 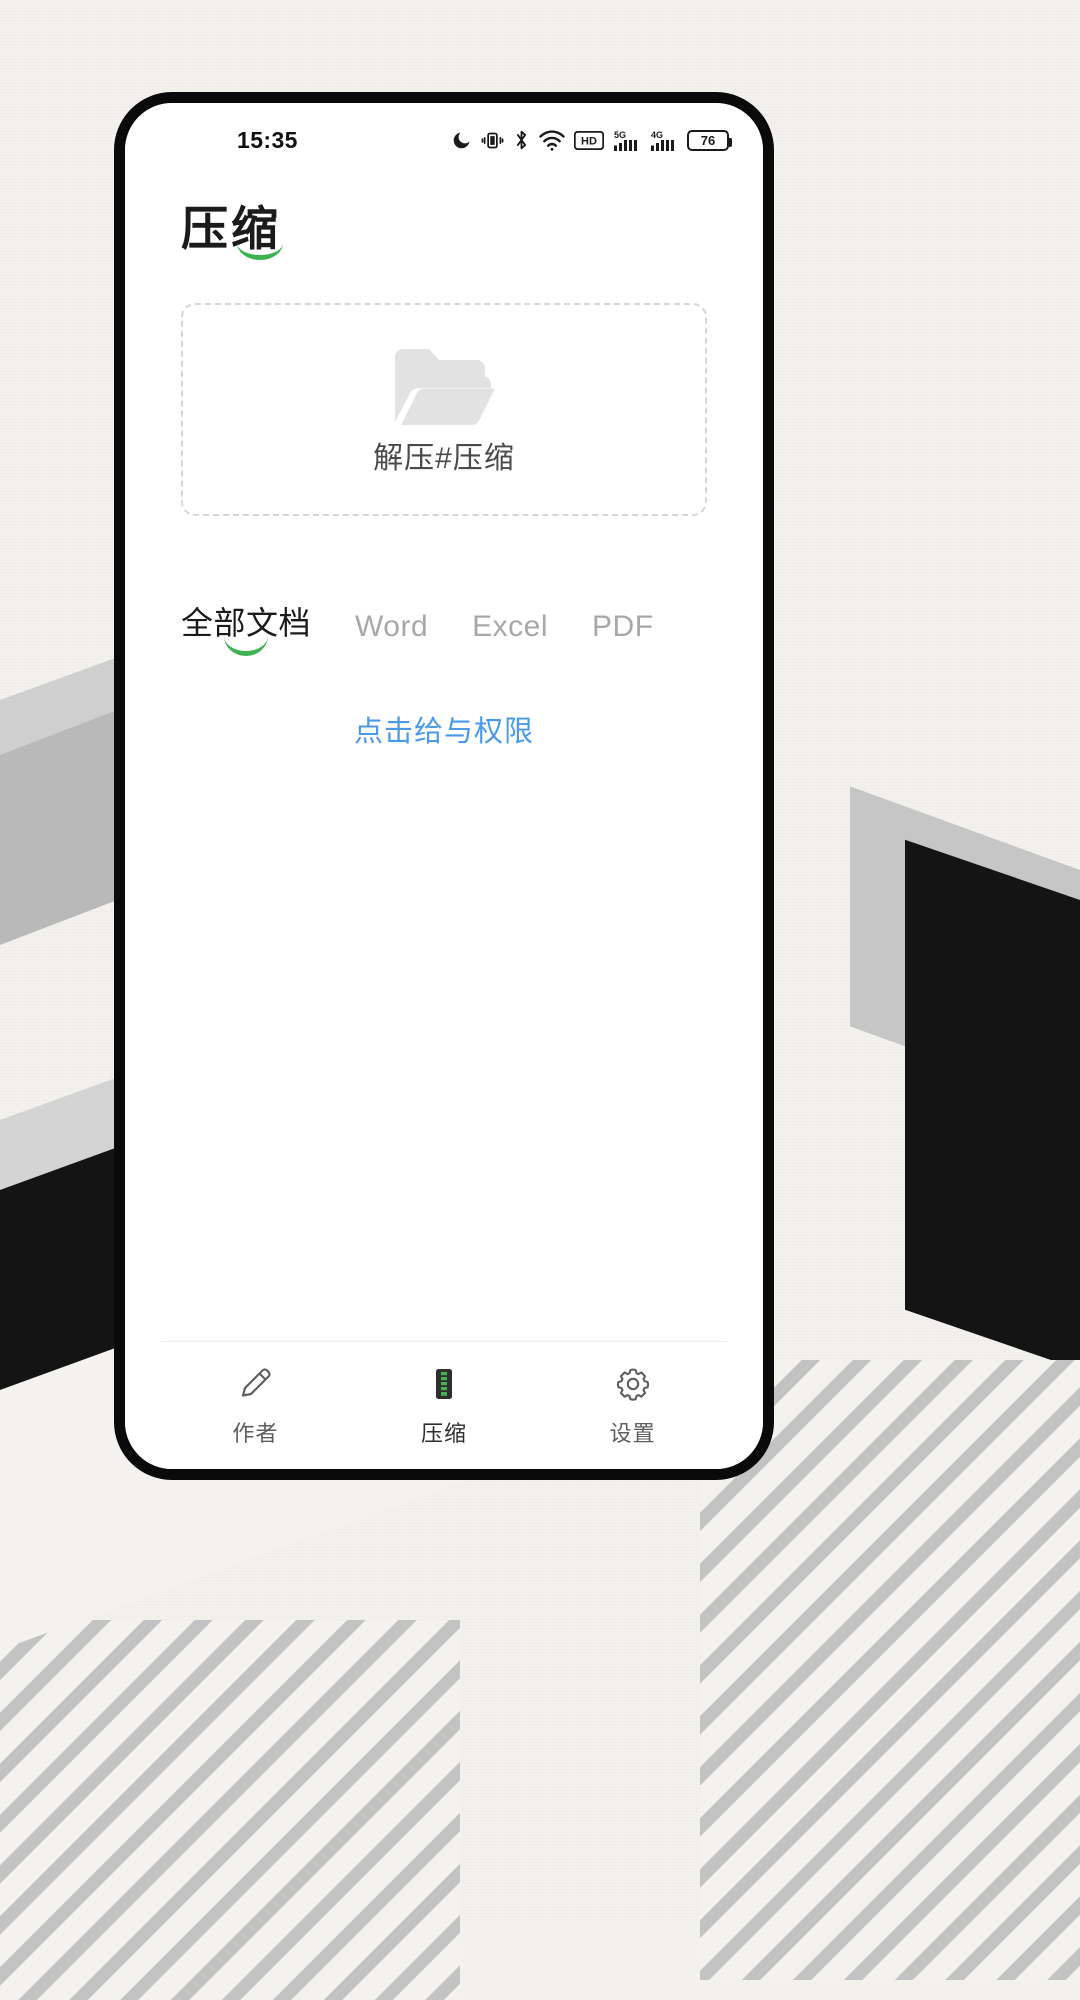 What do you see at coordinates (246, 623) in the screenshot?
I see `tab-all-documents-label: 全部文档` at bounding box center [246, 623].